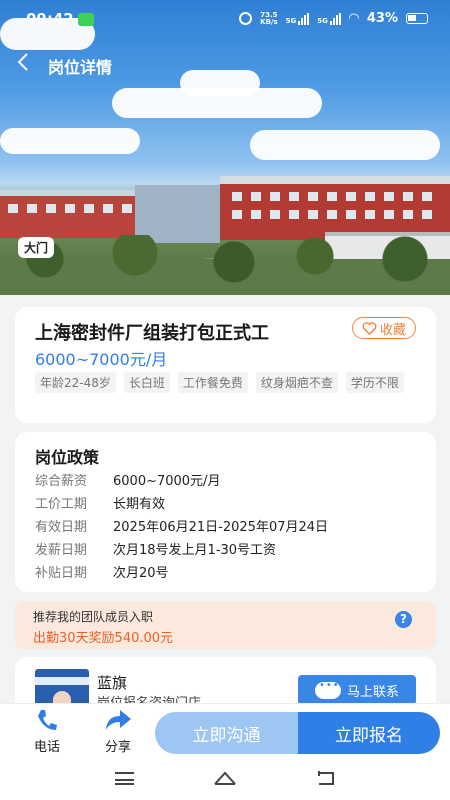 This screenshot has width=450, height=800. I want to click on policy-key: 工价工期, so click(61, 504).